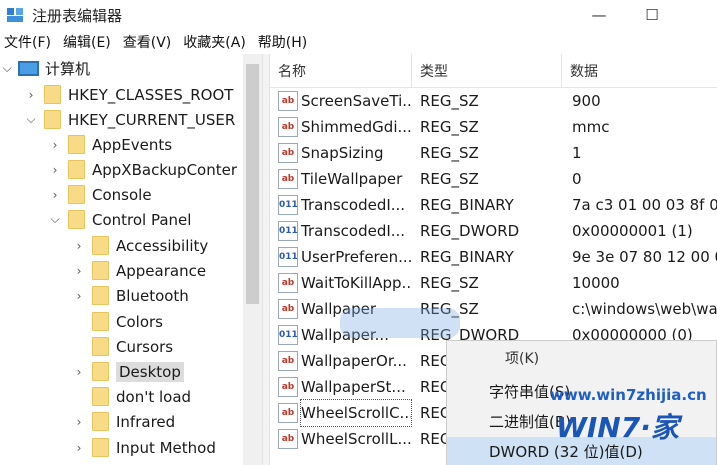 This screenshot has height=465, width=717. I want to click on tree-item-colors: Colors, so click(117, 321).